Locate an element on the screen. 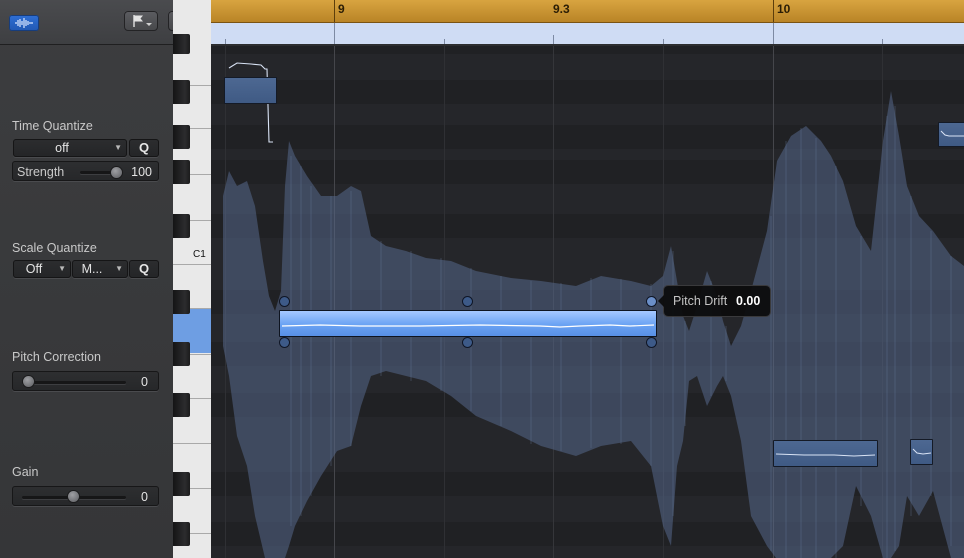 Image resolution: width=964 pixels, height=558 pixels. gain-slider-knob is located at coordinates (73, 496).